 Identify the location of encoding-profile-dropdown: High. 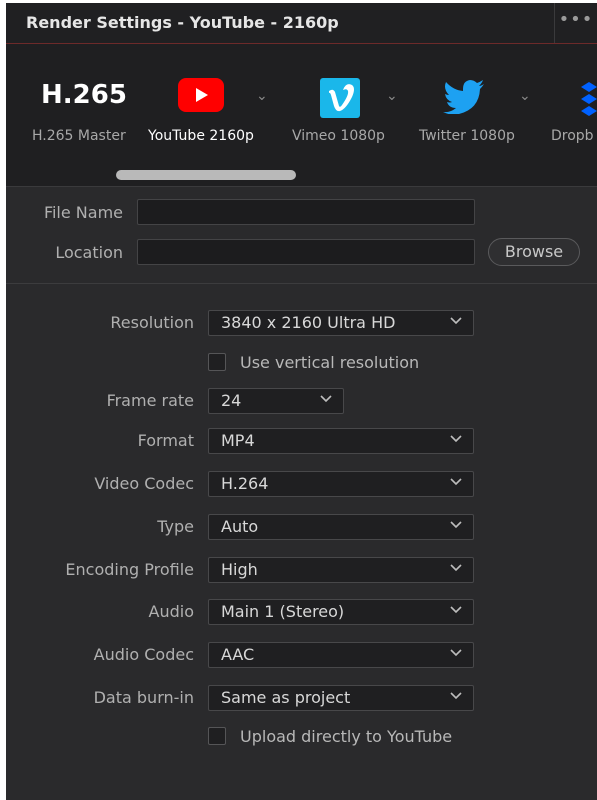
(341, 570).